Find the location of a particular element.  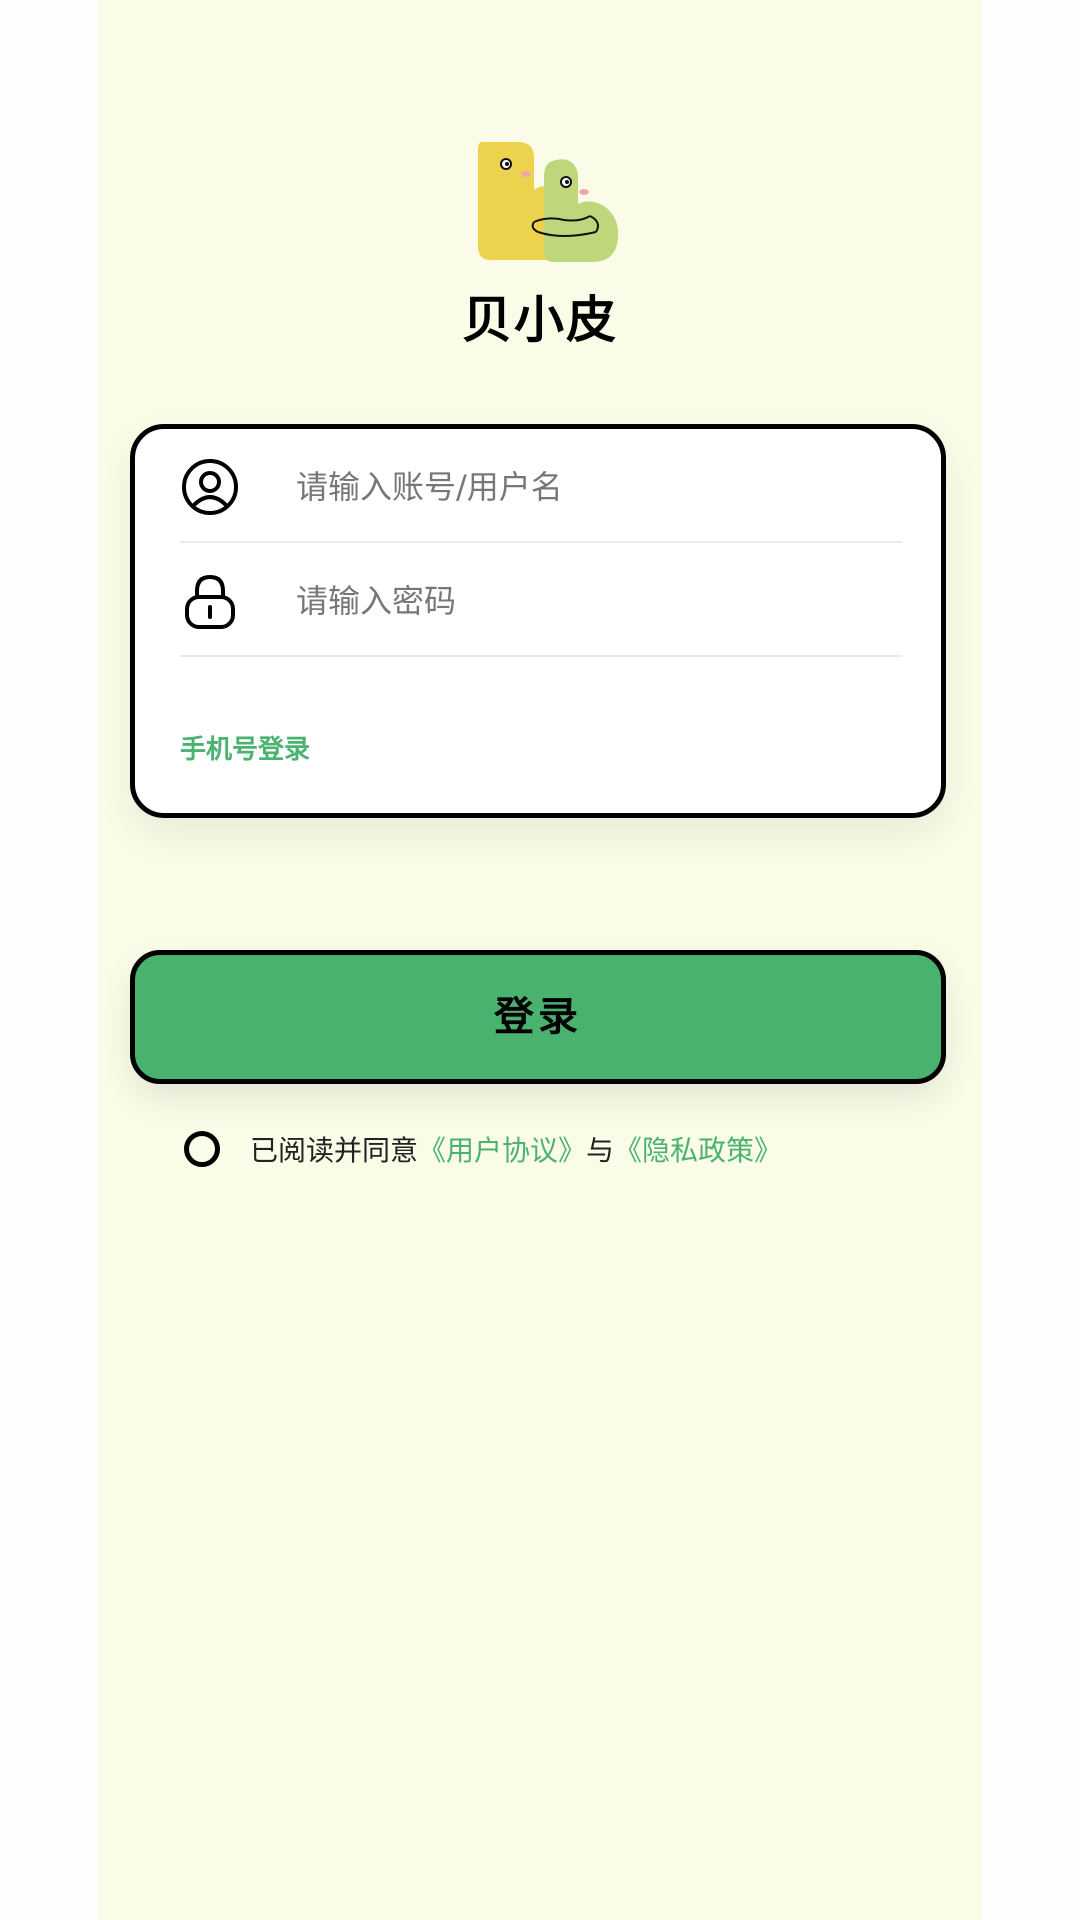

account-field is located at coordinates (541, 487).